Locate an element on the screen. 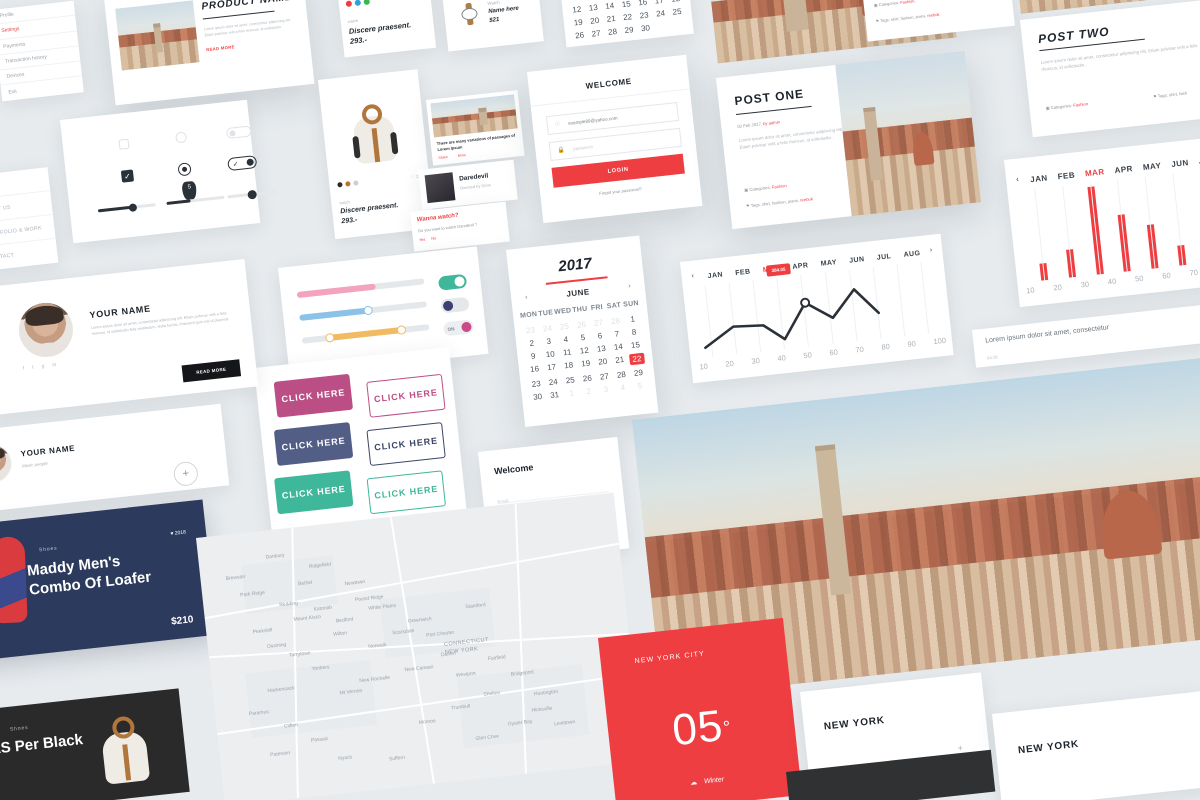 This screenshot has width=1200, height=800. slider-with-pin: 5 is located at coordinates (195, 192).